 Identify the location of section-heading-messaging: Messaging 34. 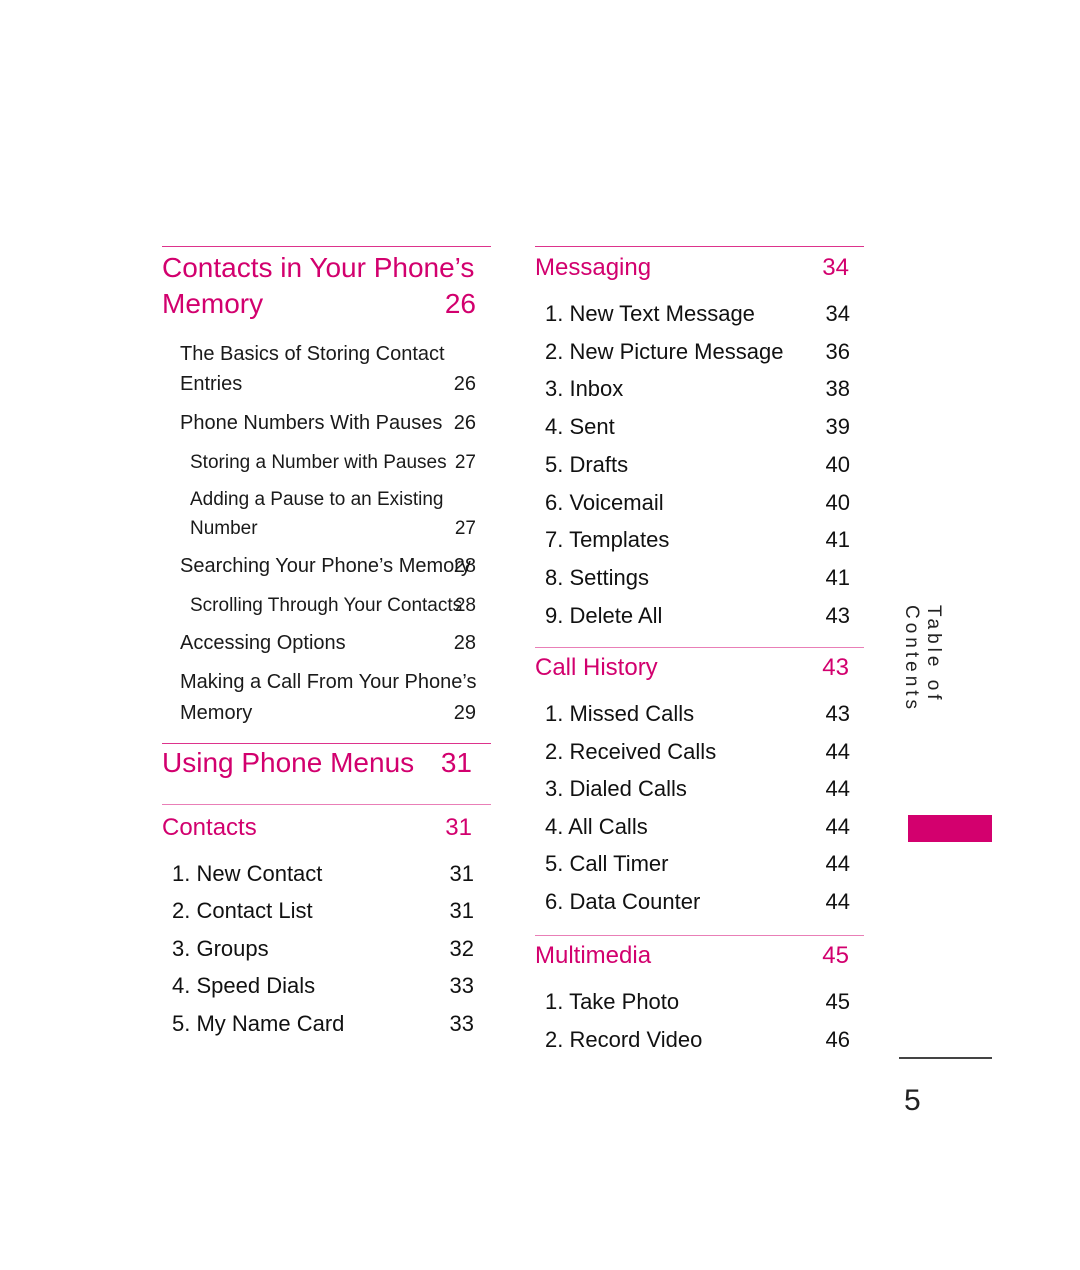
(692, 270).